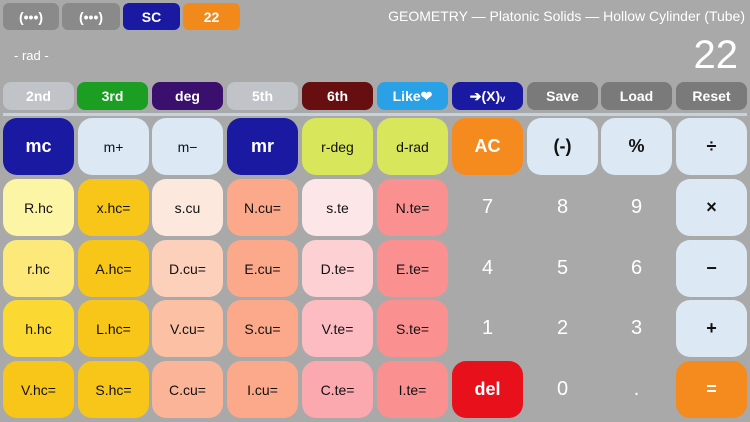 This screenshot has height=422, width=750. Describe the element at coordinates (187, 328) in the screenshot. I see `key-3-2: V.cu=` at that location.